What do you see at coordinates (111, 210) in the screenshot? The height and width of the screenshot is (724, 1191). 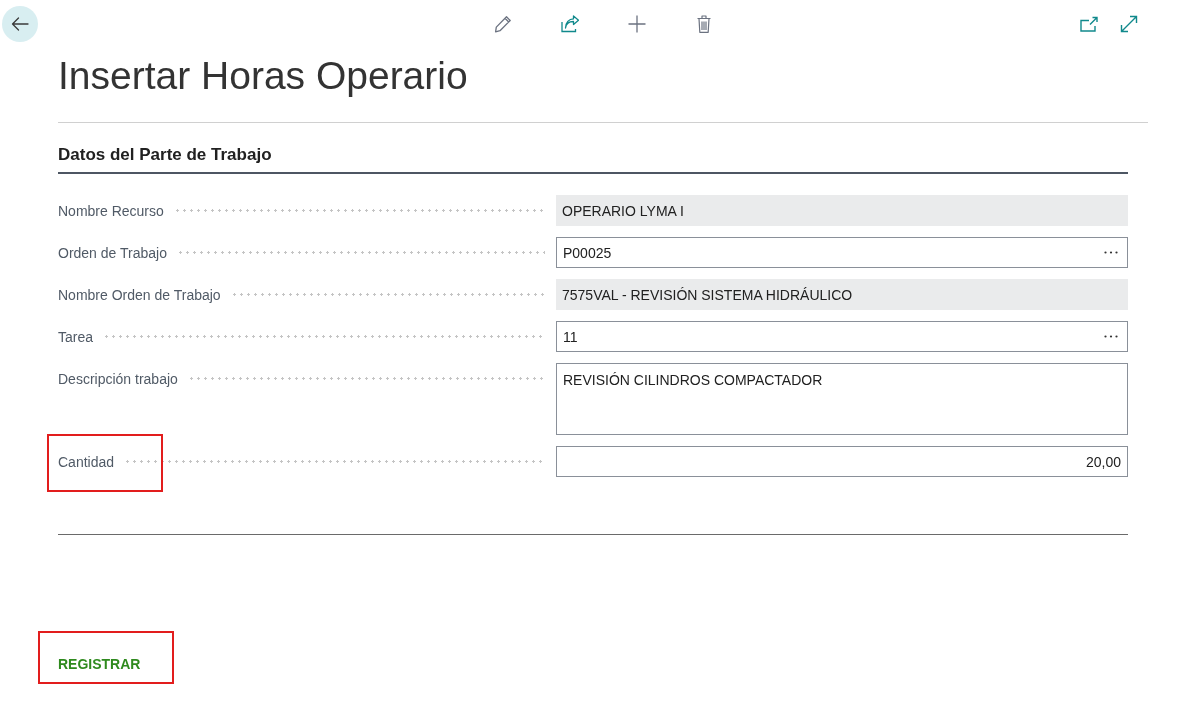 I see `field-label: Nombre Recurso` at bounding box center [111, 210].